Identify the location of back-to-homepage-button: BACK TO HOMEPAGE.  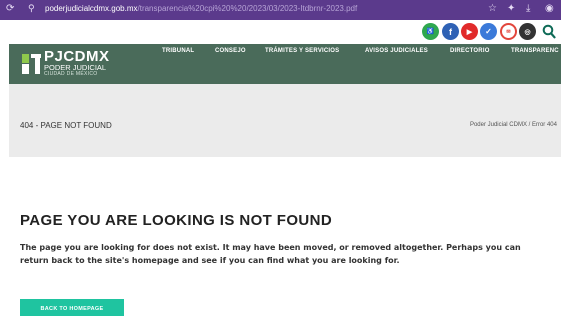
(72, 307).